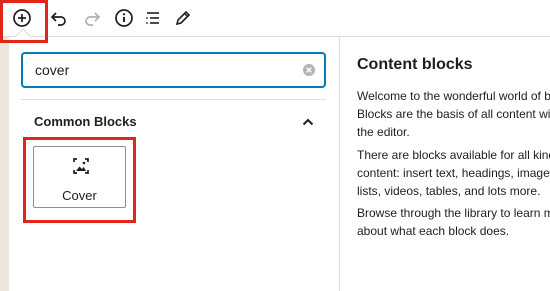  Describe the element at coordinates (449, 191) in the screenshot. I see `info-line: lists, videos, tables, and lots more.` at that location.